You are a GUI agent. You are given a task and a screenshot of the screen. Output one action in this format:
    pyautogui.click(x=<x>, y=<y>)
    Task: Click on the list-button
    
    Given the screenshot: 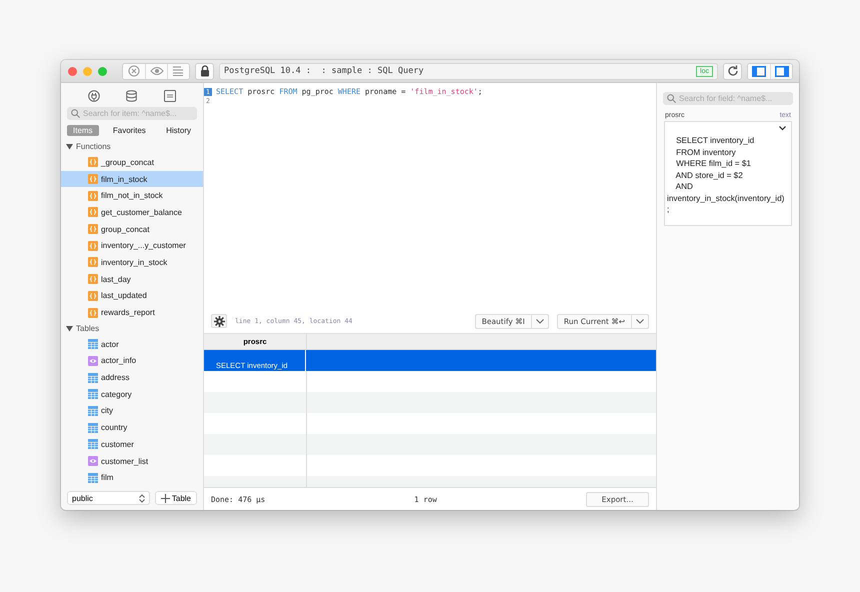 What is the action you would take?
    pyautogui.click(x=178, y=71)
    